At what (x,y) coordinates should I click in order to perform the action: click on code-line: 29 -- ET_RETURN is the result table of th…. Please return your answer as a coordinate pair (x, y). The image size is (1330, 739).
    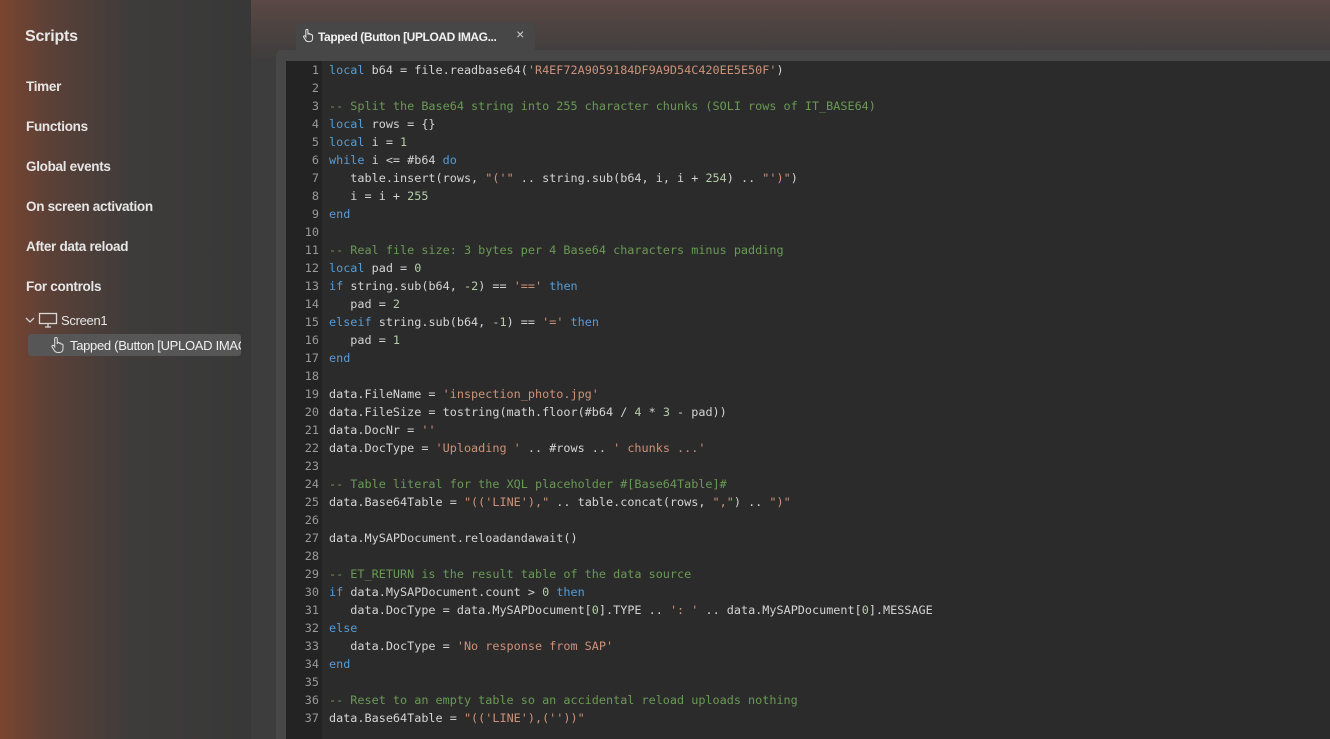
    Looking at the image, I should click on (808, 574).